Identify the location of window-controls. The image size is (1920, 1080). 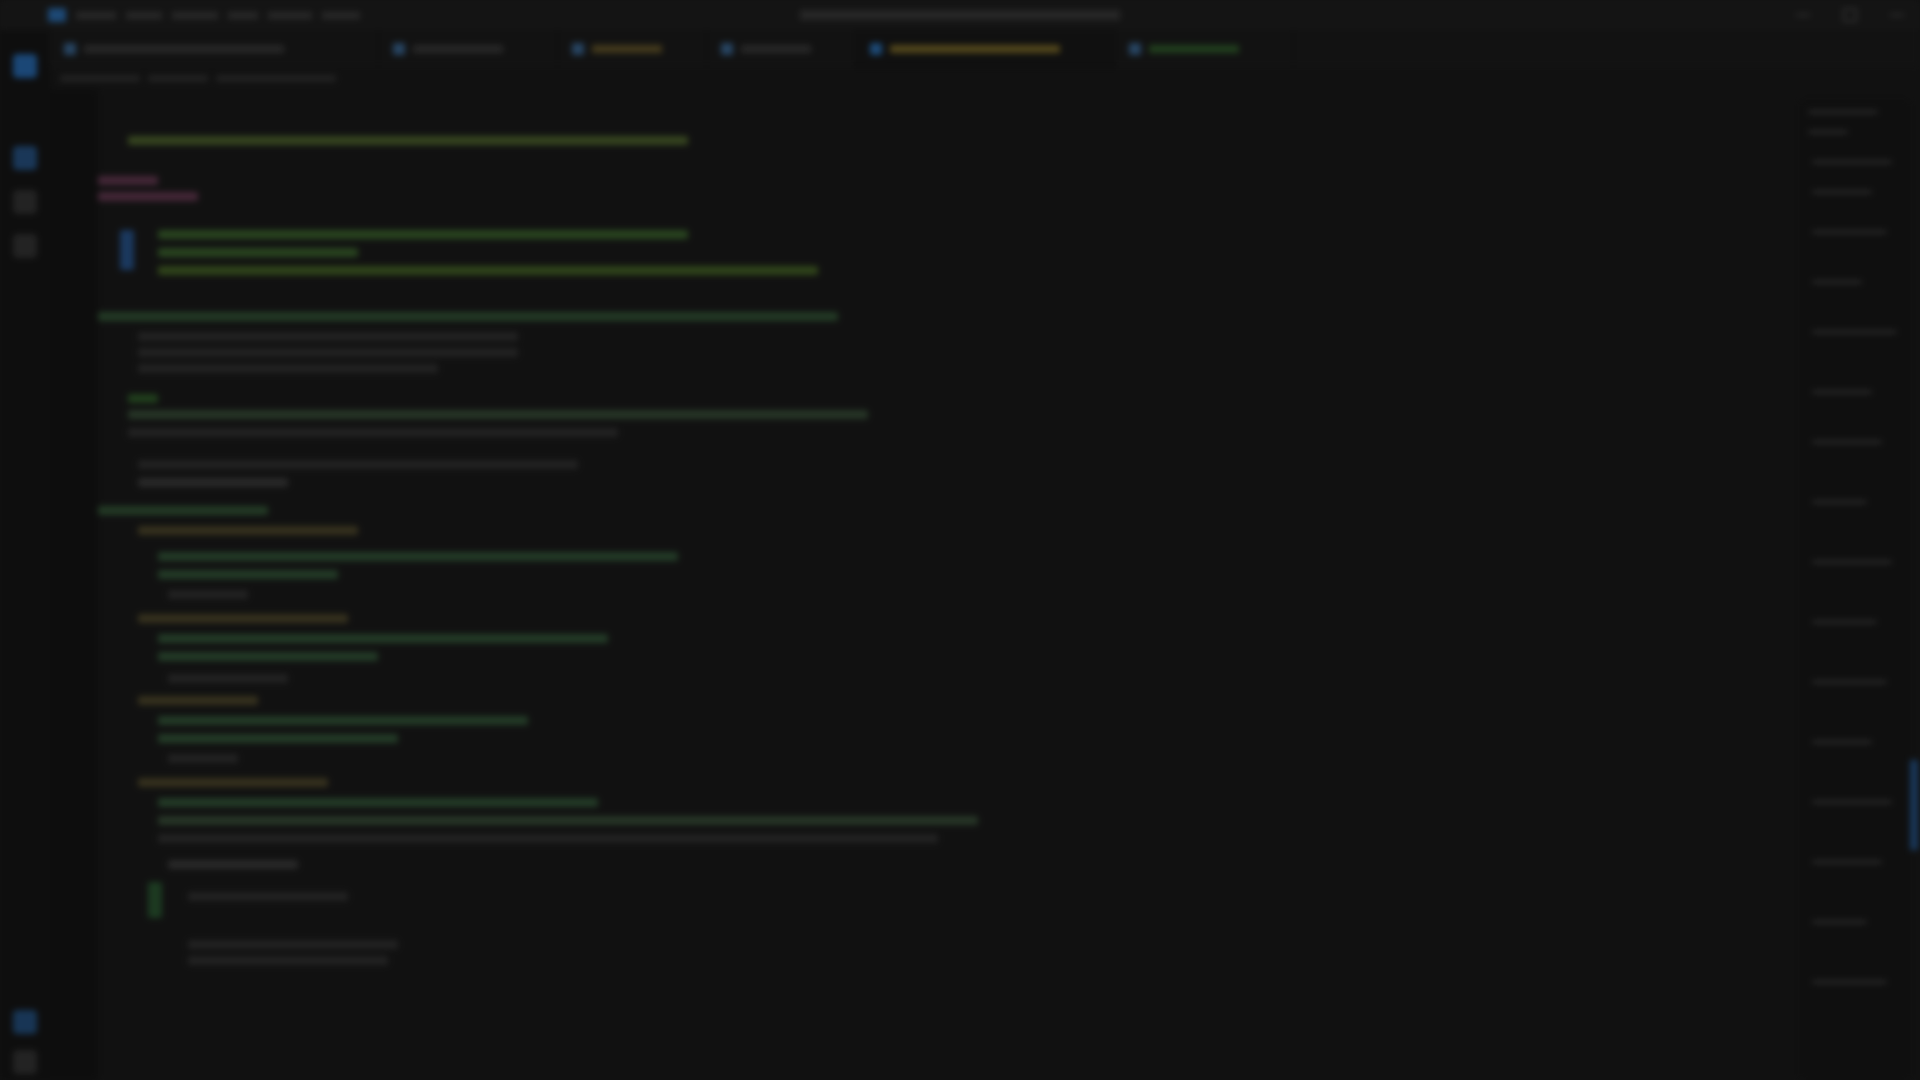
(1850, 15).